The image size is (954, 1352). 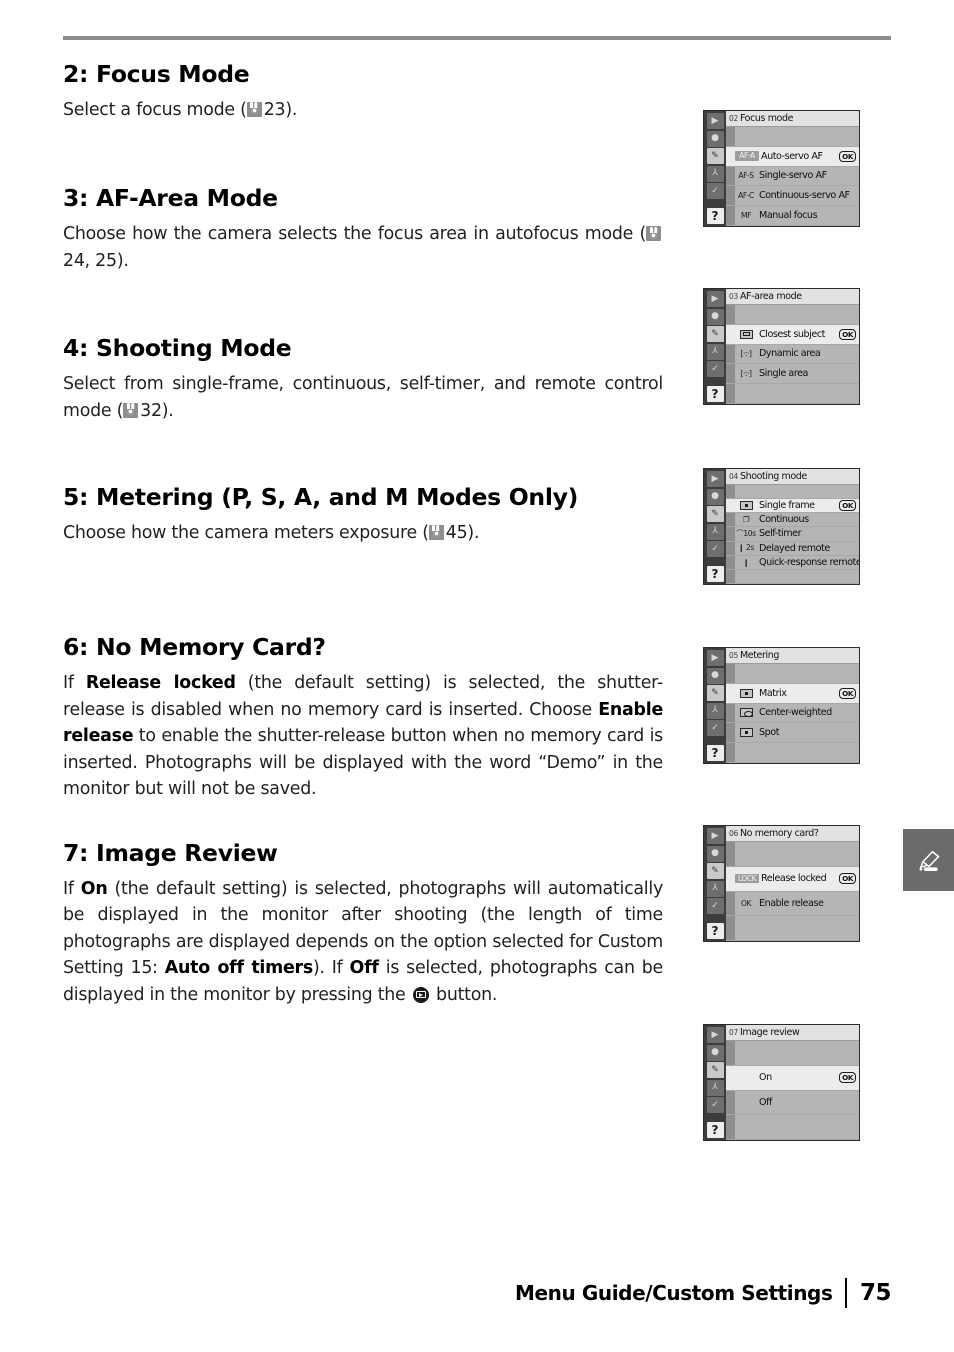 What do you see at coordinates (280, 109) in the screenshot?
I see `body-reference: 23).` at bounding box center [280, 109].